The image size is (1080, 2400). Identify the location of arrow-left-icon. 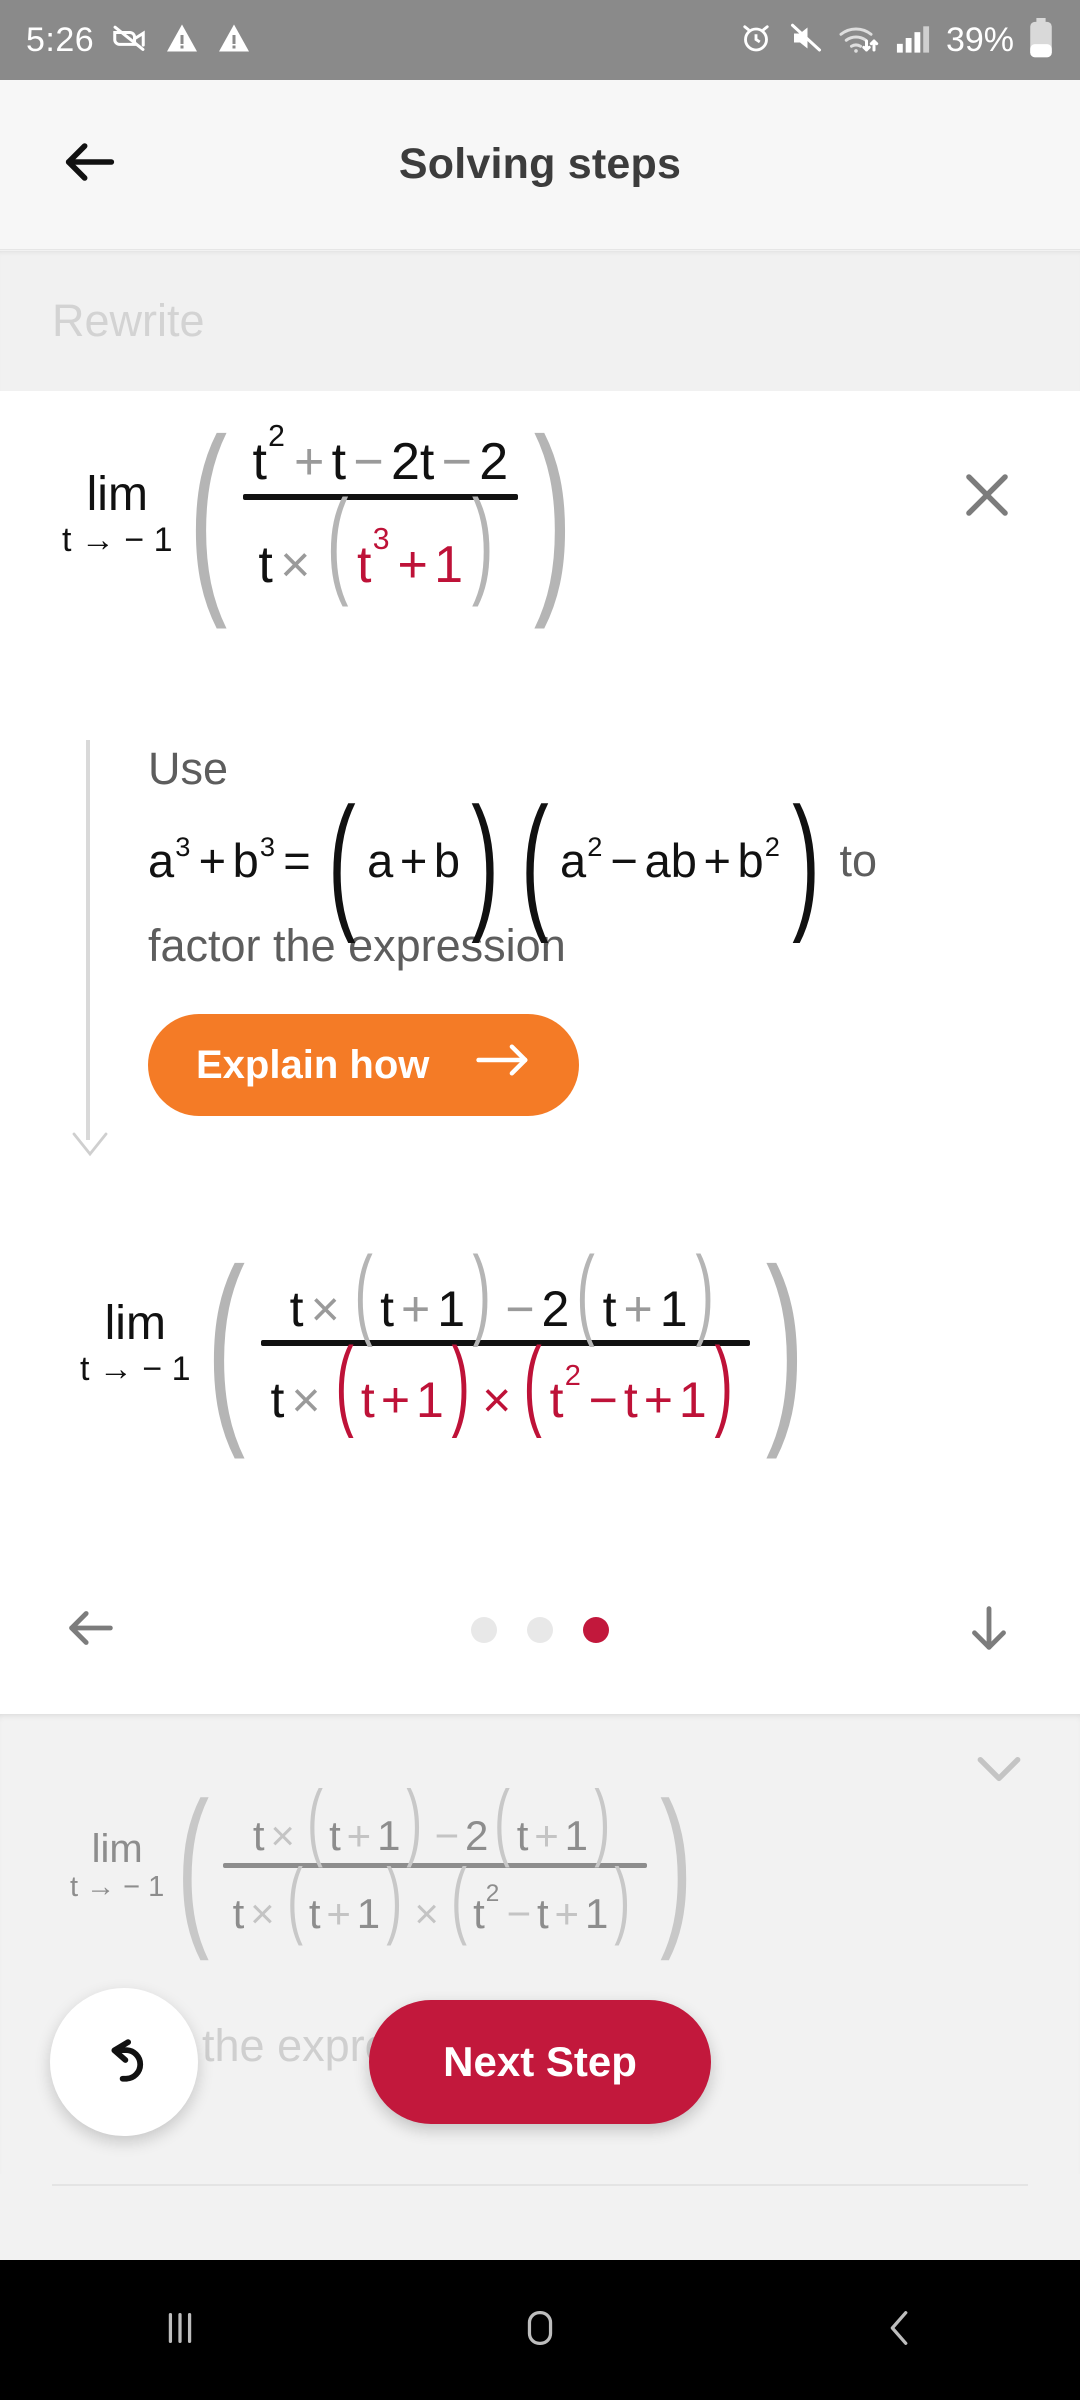
(91, 1635).